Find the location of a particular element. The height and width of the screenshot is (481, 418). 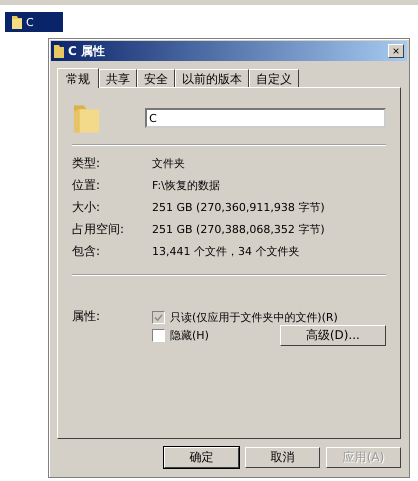

property-value: 251 GB (270,388,068,352 字节) is located at coordinates (238, 229).